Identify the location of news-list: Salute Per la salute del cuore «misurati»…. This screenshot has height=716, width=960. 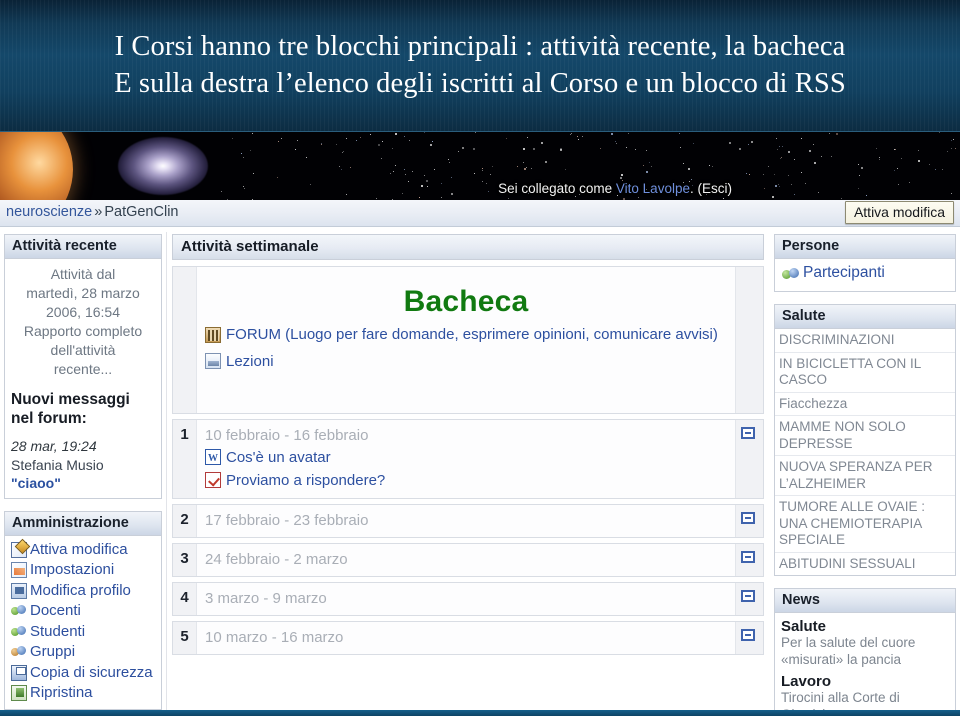
(865, 664).